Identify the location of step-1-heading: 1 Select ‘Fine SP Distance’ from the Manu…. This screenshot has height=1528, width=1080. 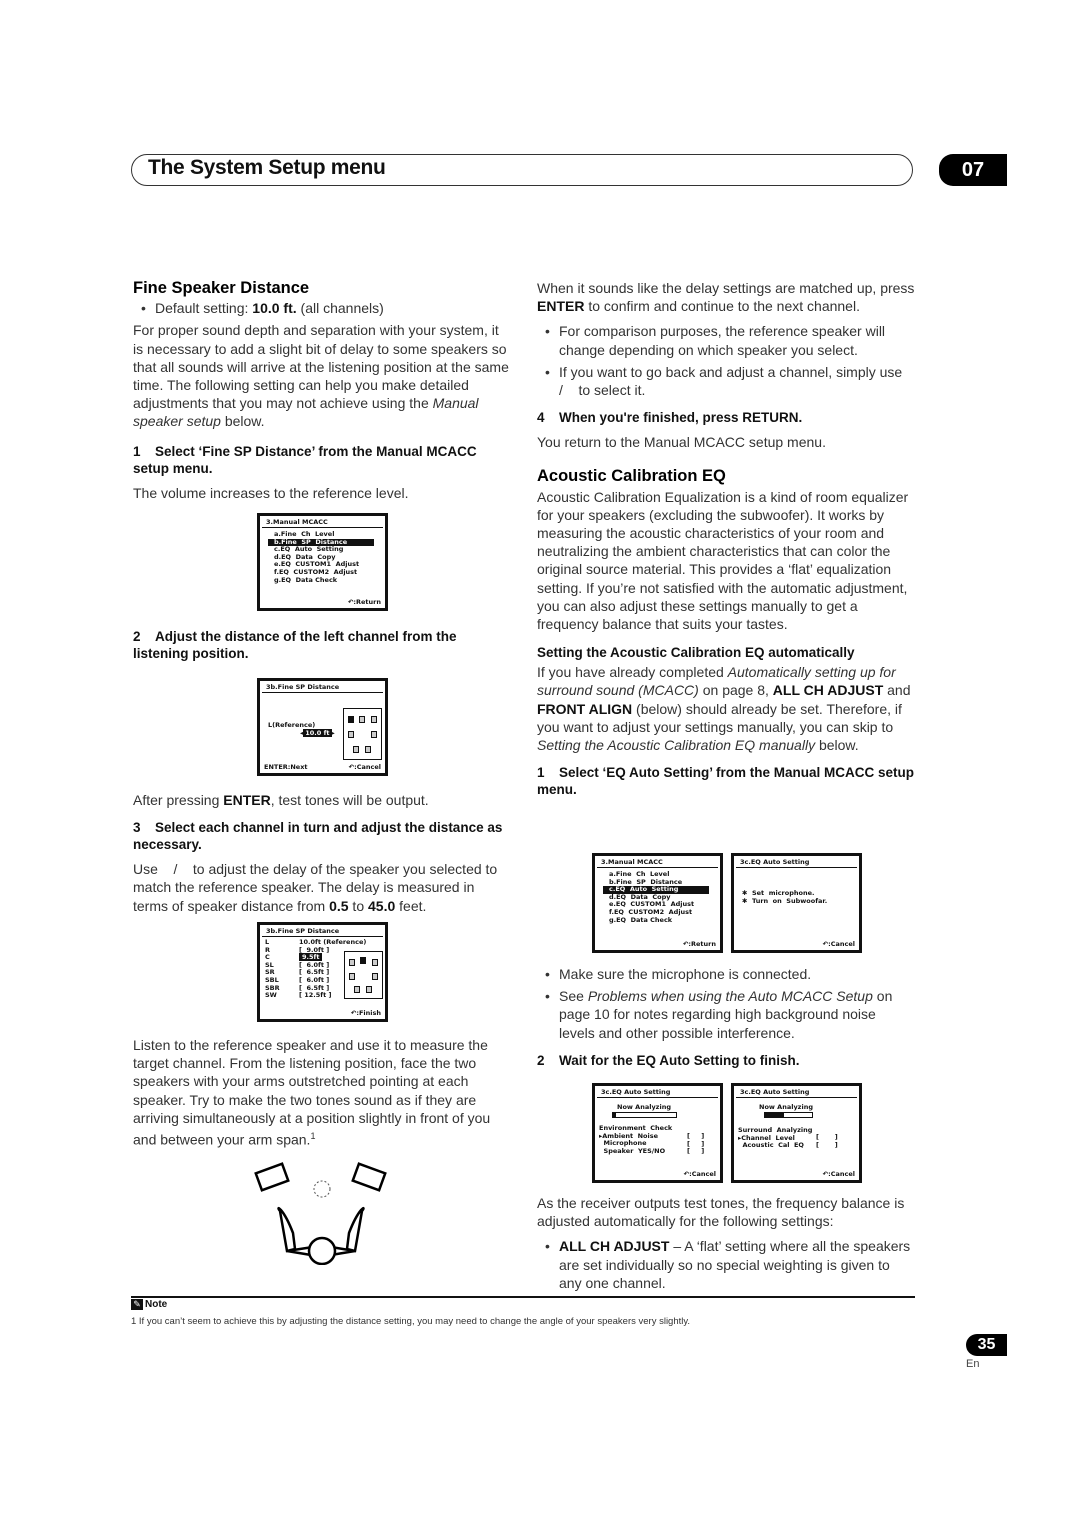
(305, 459).